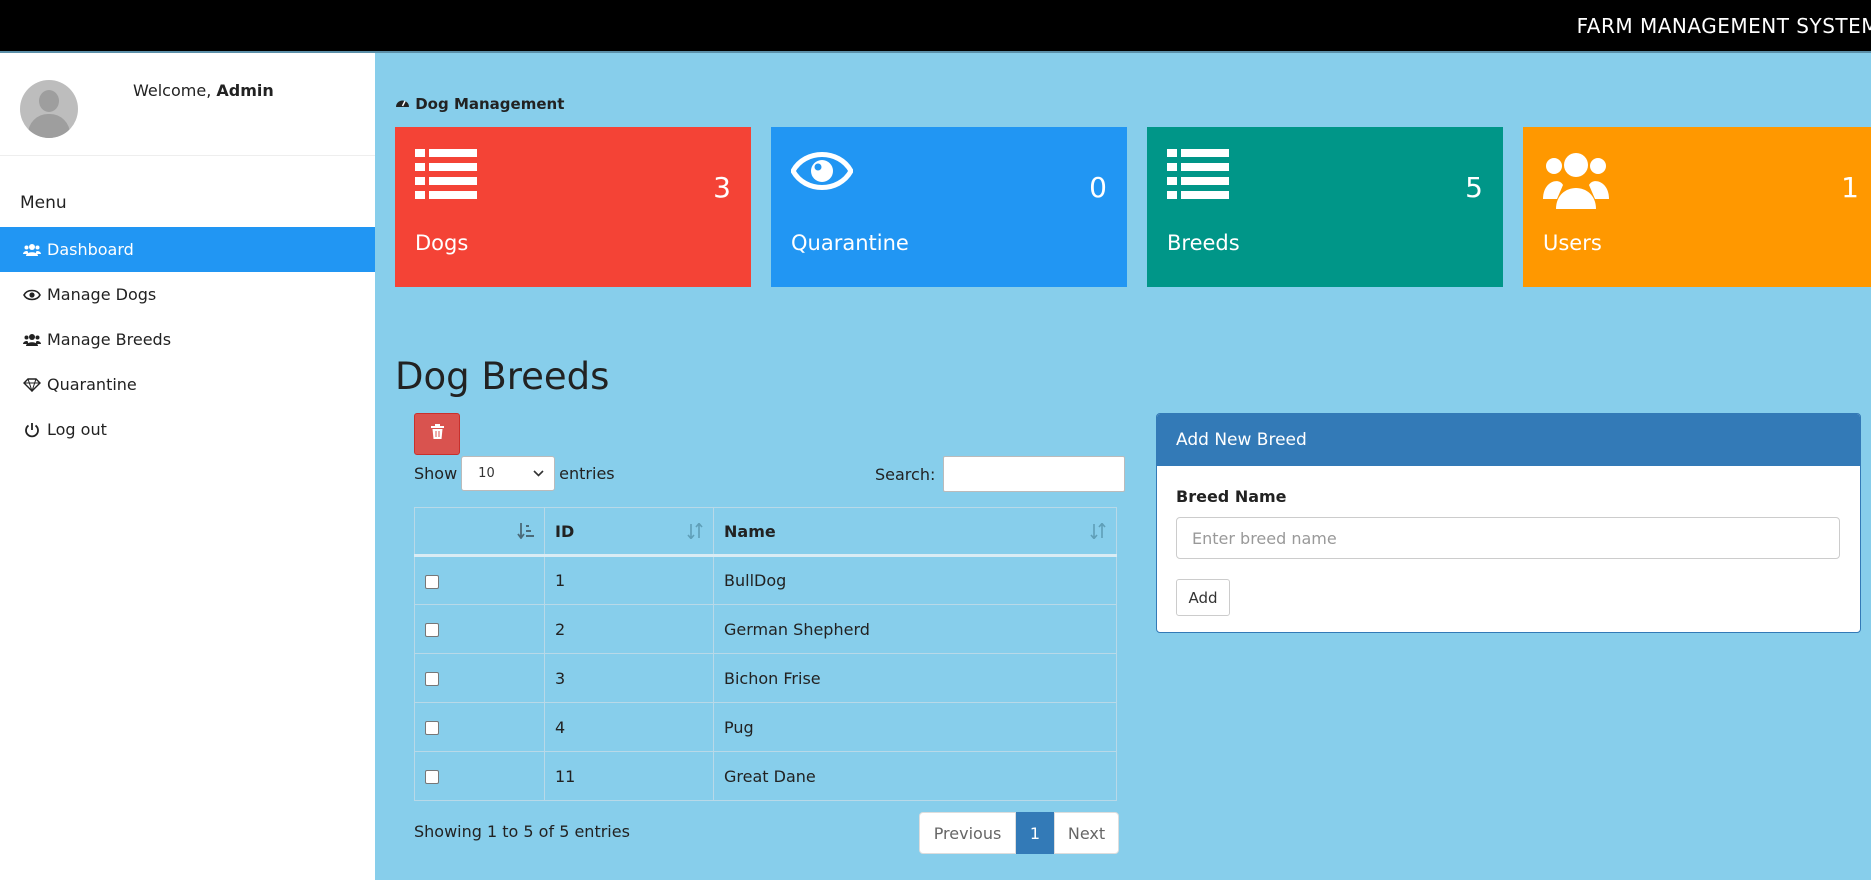  What do you see at coordinates (43, 203) in the screenshot?
I see `menu-title: Menu` at bounding box center [43, 203].